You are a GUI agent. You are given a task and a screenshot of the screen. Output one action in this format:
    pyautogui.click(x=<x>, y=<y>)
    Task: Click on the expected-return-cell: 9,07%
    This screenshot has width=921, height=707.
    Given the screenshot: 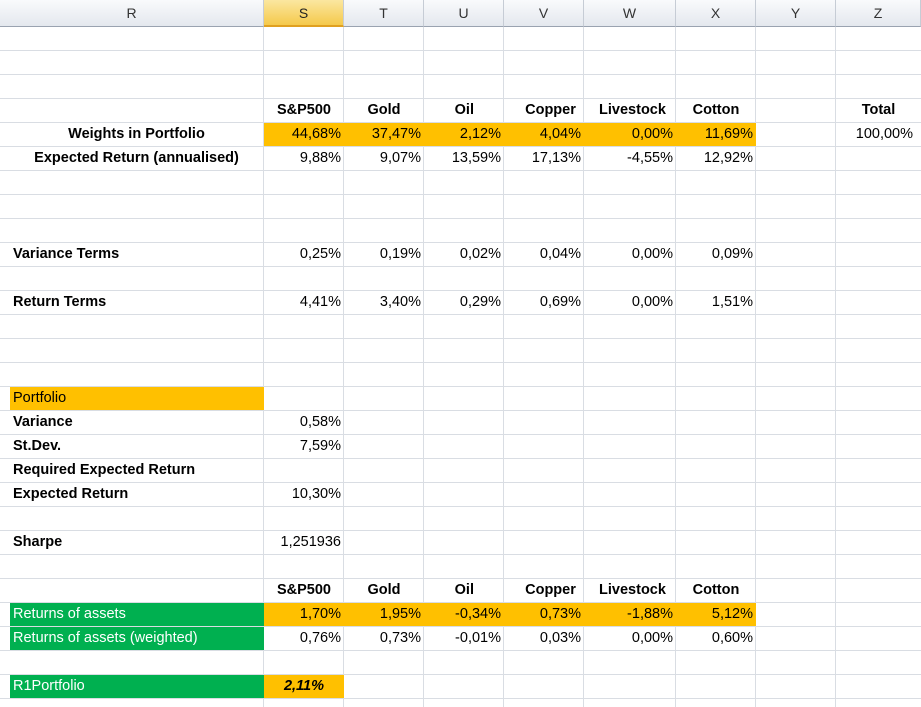 What is the action you would take?
    pyautogui.click(x=384, y=158)
    